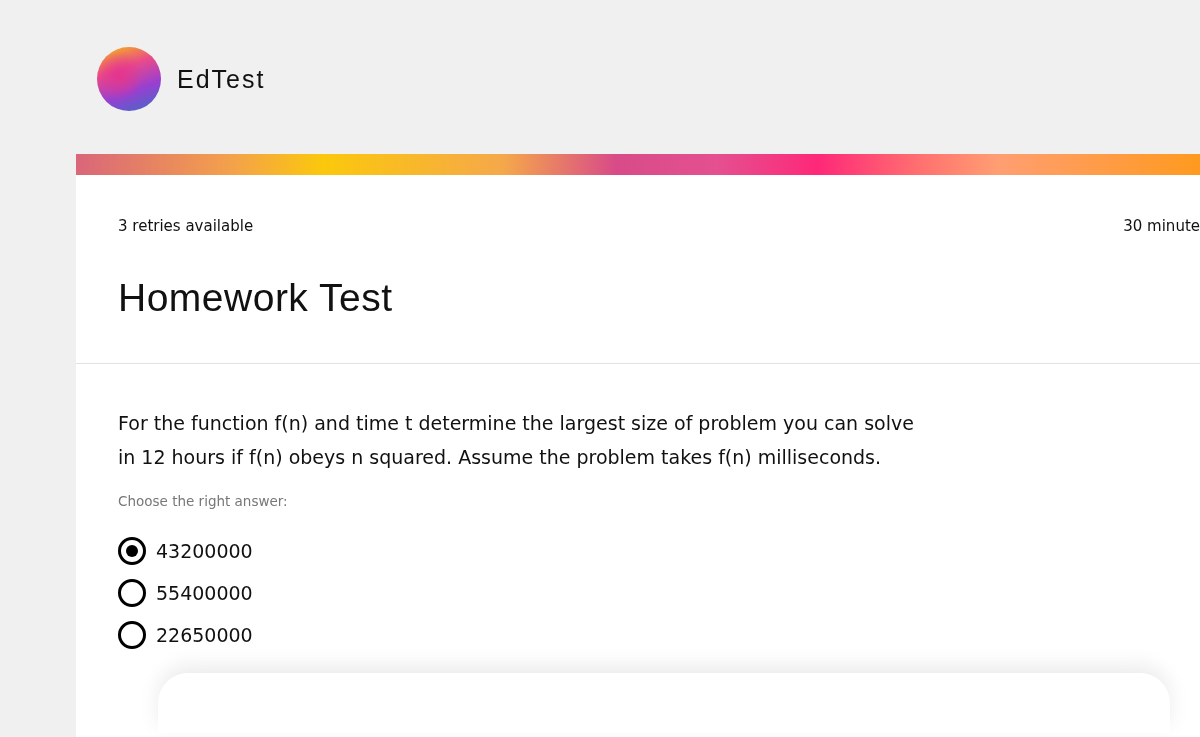 The width and height of the screenshot is (1200, 737). What do you see at coordinates (185, 635) in the screenshot?
I see `answer-option: 22650000` at bounding box center [185, 635].